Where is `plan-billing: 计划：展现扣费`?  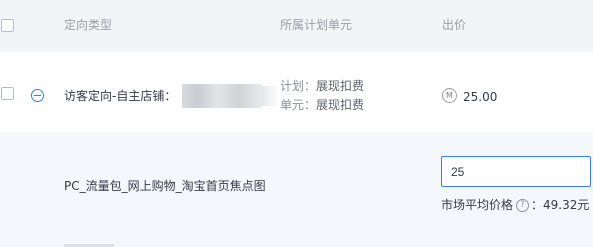 plan-billing: 计划：展现扣费 is located at coordinates (322, 86).